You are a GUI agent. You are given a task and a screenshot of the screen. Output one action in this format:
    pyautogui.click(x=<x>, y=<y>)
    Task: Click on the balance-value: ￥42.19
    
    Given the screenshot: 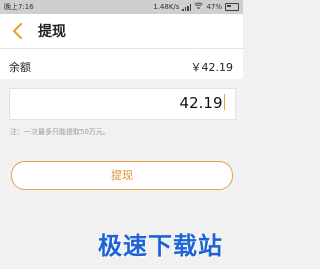 What is the action you would take?
    pyautogui.click(x=212, y=67)
    